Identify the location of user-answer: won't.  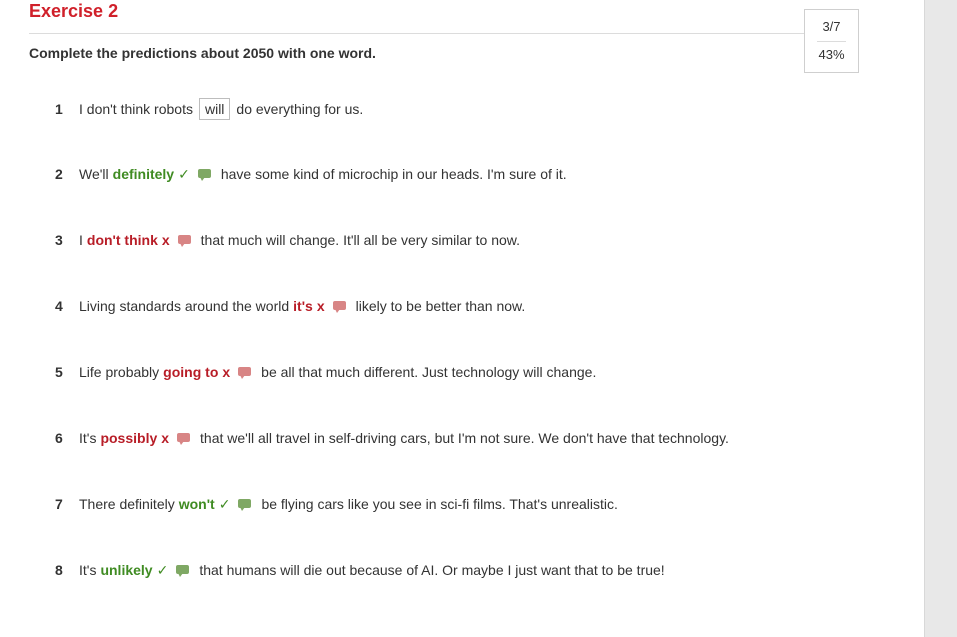
(196, 504).